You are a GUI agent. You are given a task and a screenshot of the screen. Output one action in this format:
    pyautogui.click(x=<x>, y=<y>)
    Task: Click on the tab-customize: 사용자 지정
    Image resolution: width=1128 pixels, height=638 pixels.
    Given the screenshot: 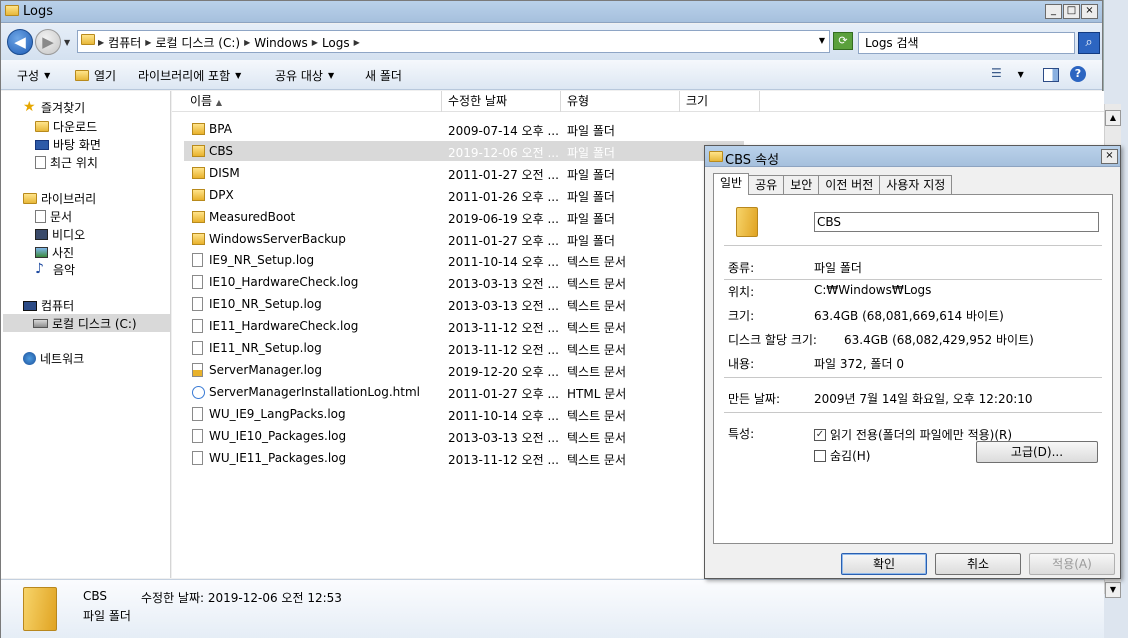 What is the action you would take?
    pyautogui.click(x=916, y=185)
    